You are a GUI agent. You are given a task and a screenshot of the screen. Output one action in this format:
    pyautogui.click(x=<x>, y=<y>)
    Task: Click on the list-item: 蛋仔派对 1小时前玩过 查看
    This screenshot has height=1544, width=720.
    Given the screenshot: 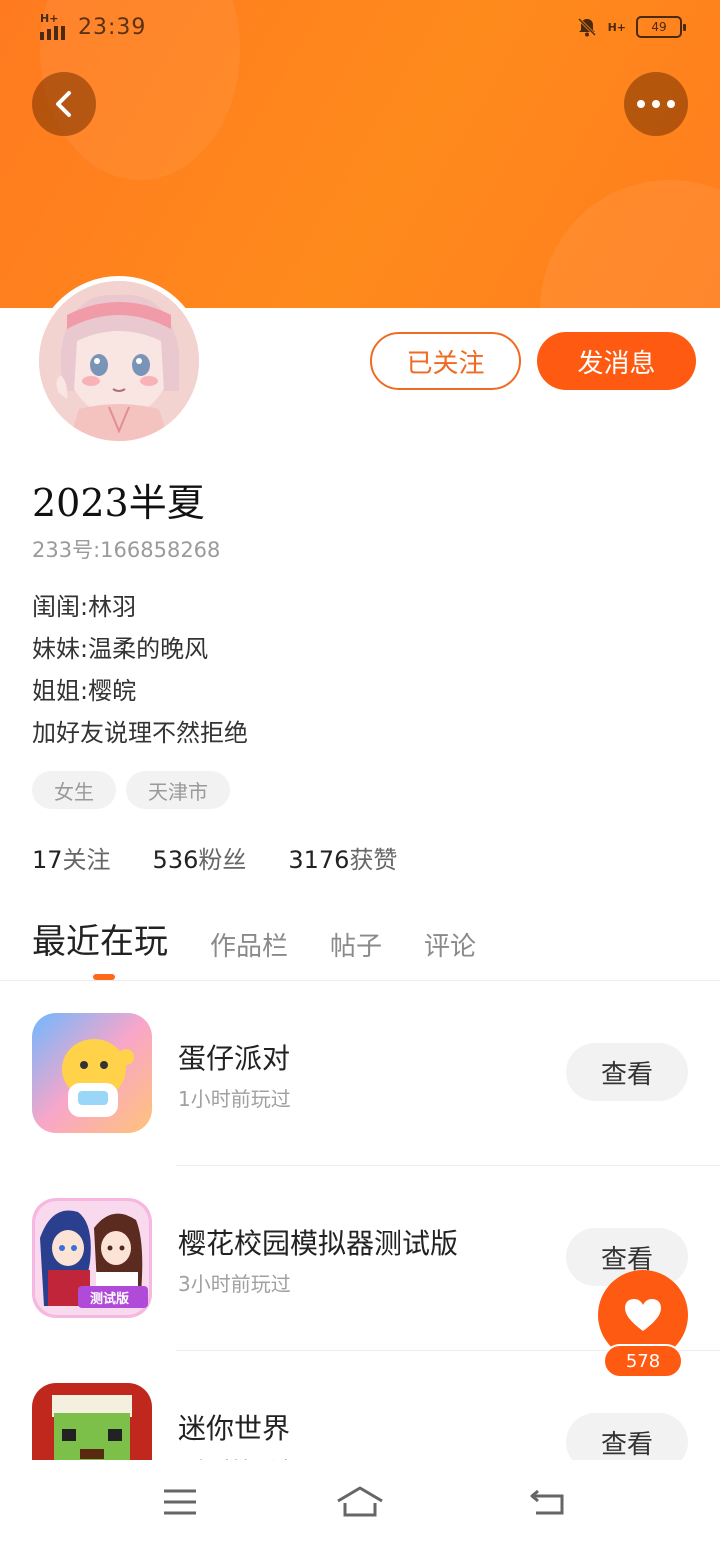 What is the action you would take?
    pyautogui.click(x=360, y=1073)
    